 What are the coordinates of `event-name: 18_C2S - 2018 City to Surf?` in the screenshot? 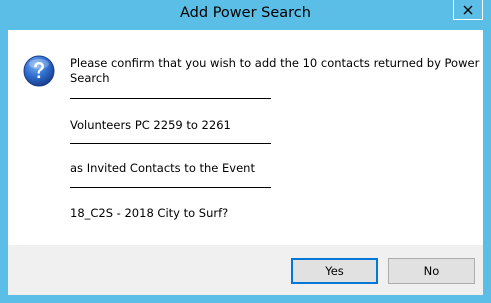 It's located at (149, 213).